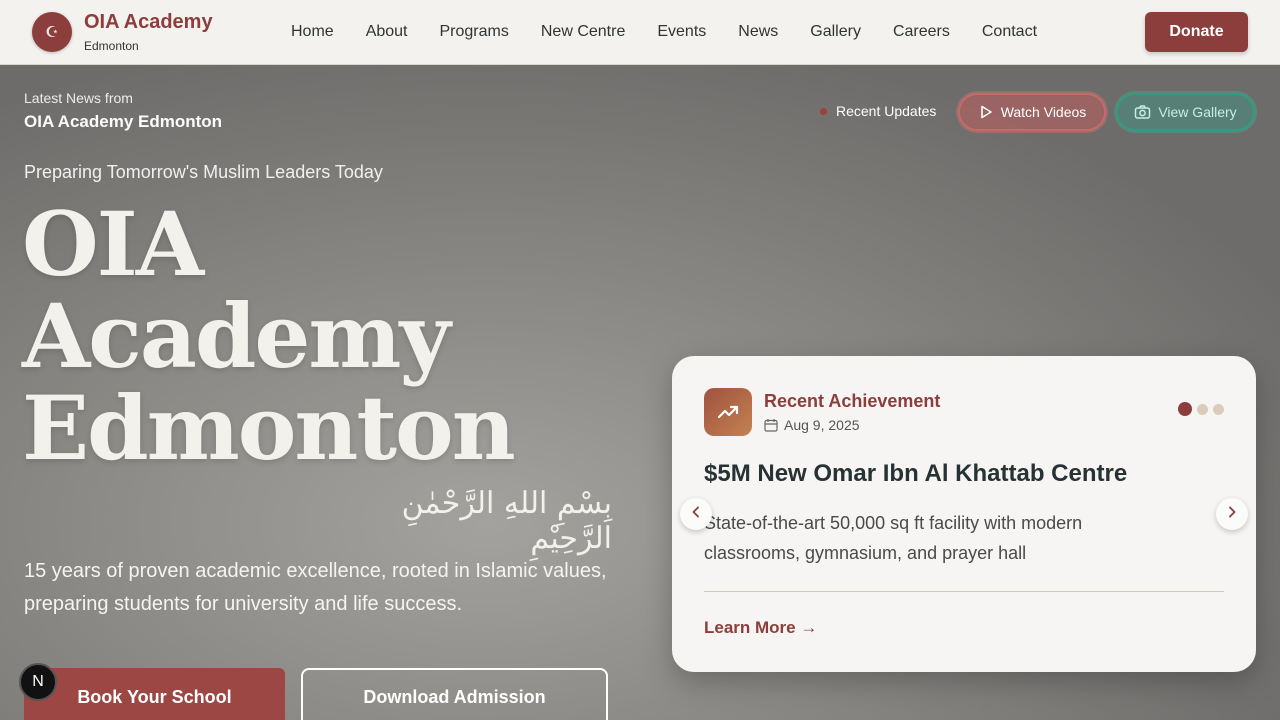  I want to click on crescent-moon-icon: ☪, so click(52, 32).